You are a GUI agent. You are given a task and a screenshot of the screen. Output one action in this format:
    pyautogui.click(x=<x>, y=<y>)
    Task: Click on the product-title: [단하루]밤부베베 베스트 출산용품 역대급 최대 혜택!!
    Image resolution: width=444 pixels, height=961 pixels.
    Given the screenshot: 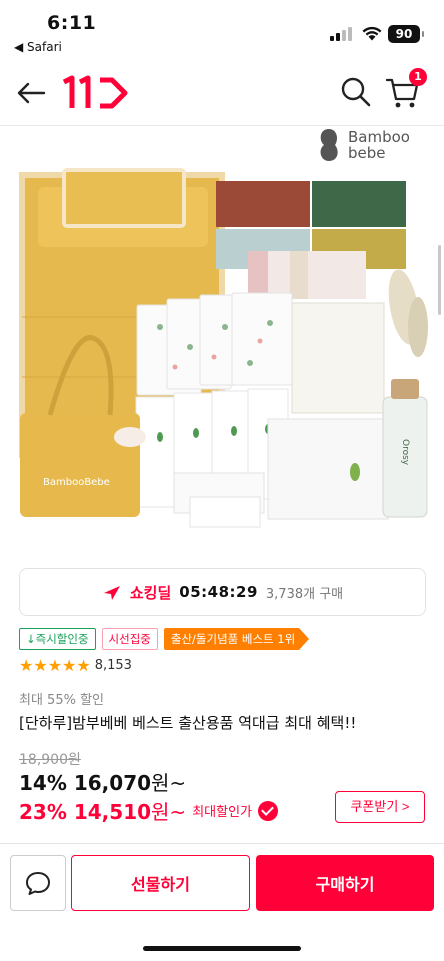 What is the action you would take?
    pyautogui.click(x=188, y=723)
    